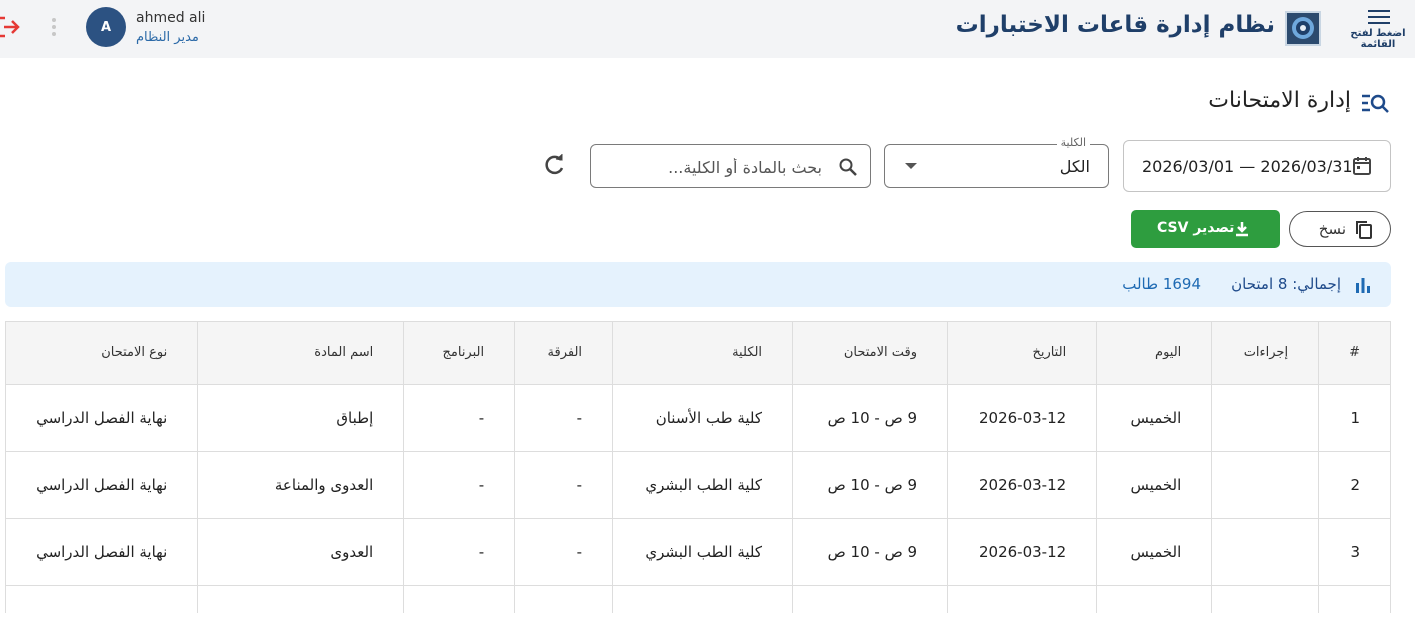 The image size is (1415, 624). I want to click on copy-button-label: نسخ, so click(1332, 229).